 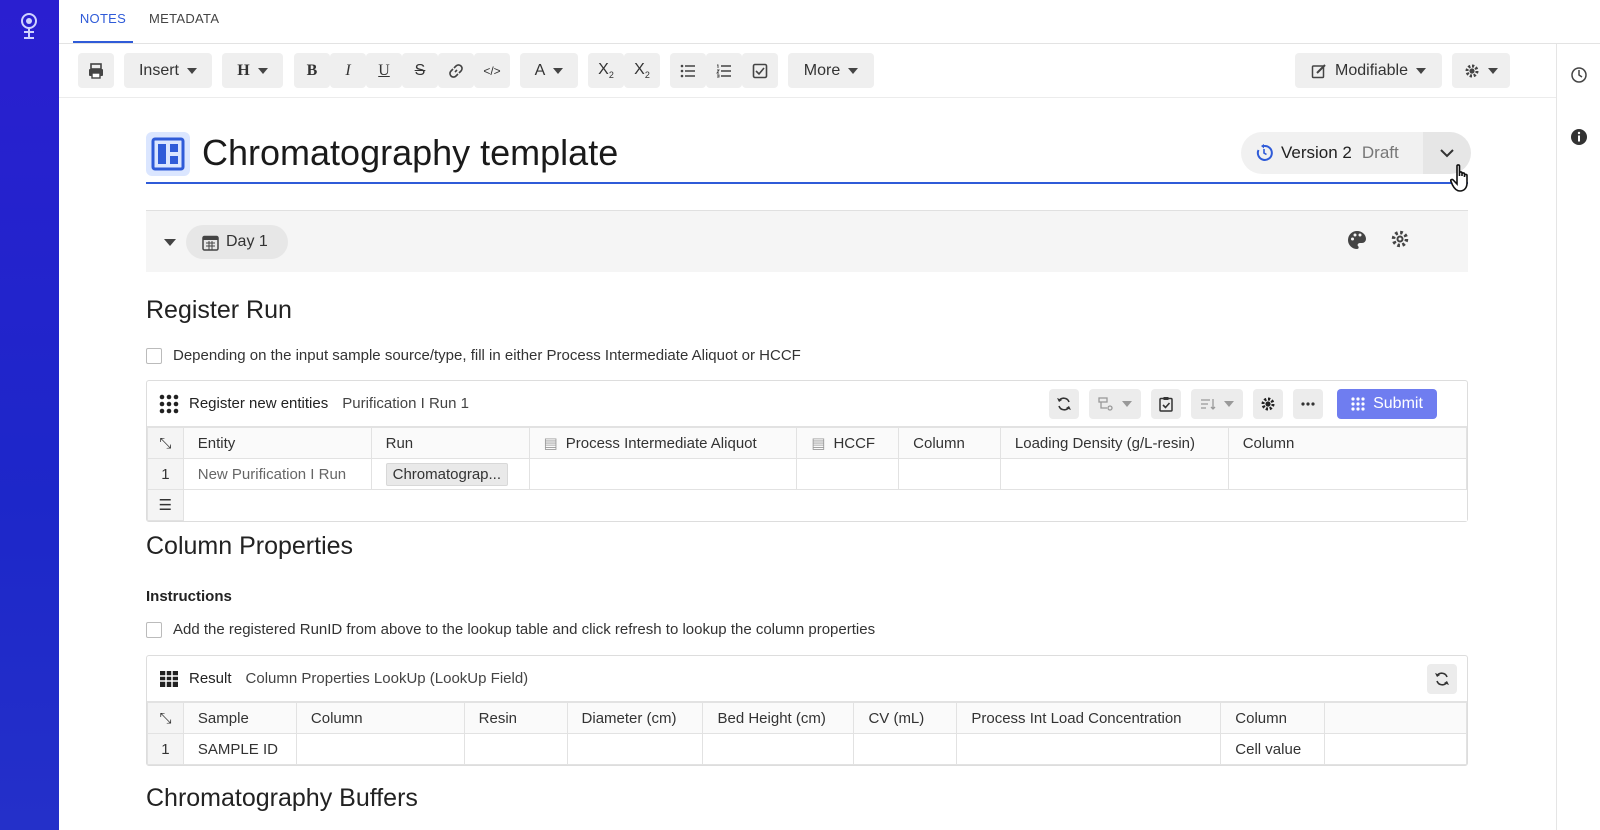 What do you see at coordinates (405, 403) in the screenshot?
I see `panel-subtitle: Purification I Run 1` at bounding box center [405, 403].